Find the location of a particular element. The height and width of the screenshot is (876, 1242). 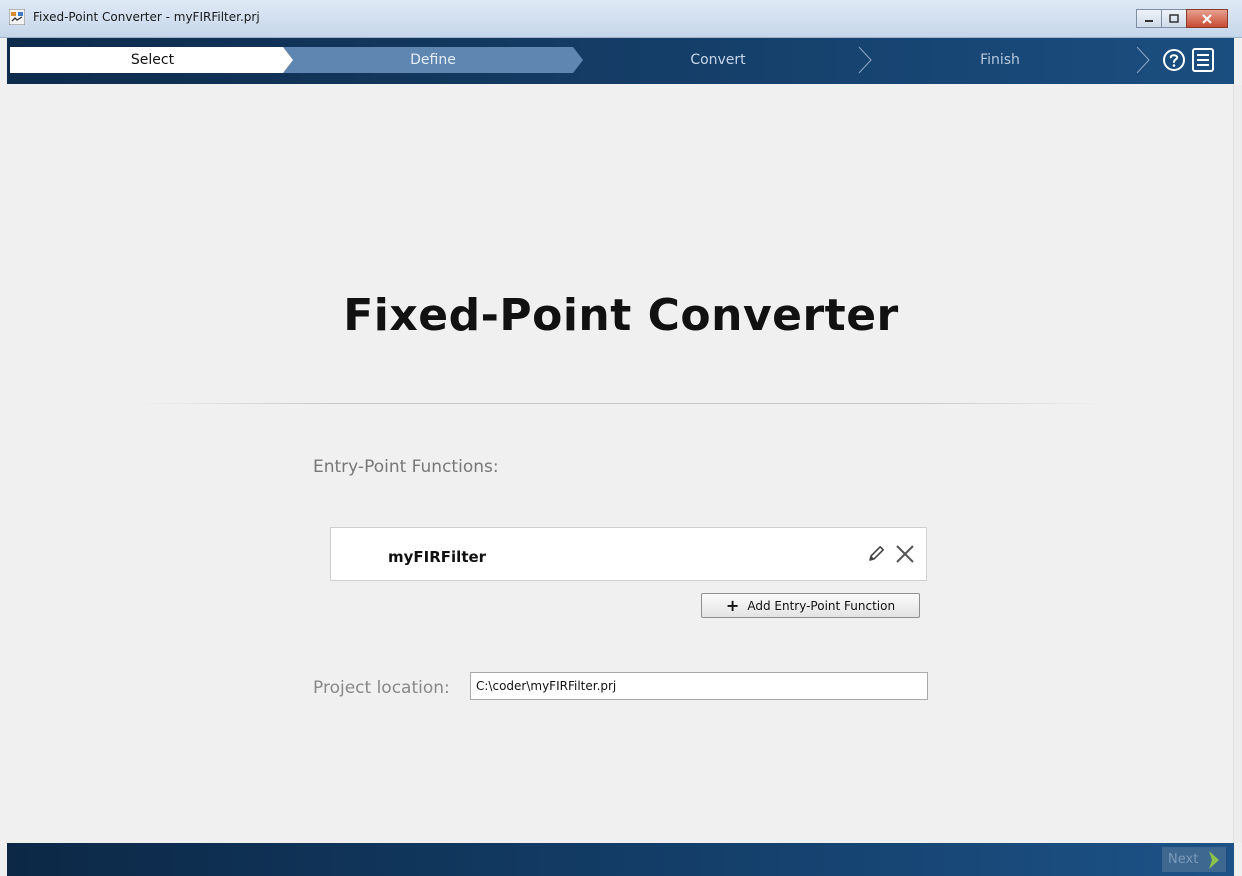

scrollbar is located at coordinates (1237, 464).